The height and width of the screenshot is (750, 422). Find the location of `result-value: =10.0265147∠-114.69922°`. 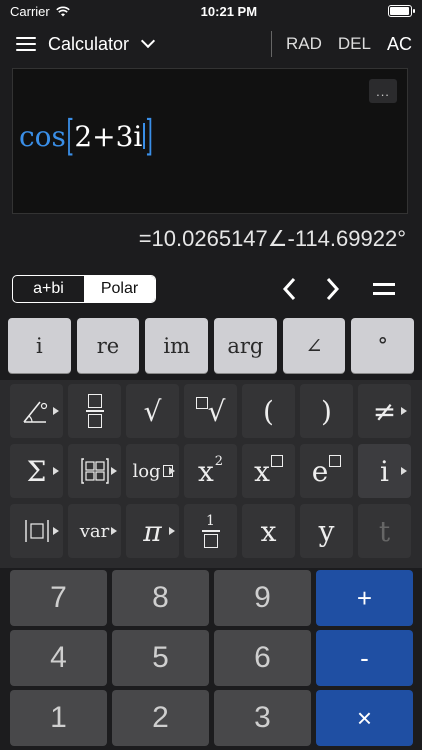

result-value: =10.0265147∠-114.69922° is located at coordinates (272, 238).